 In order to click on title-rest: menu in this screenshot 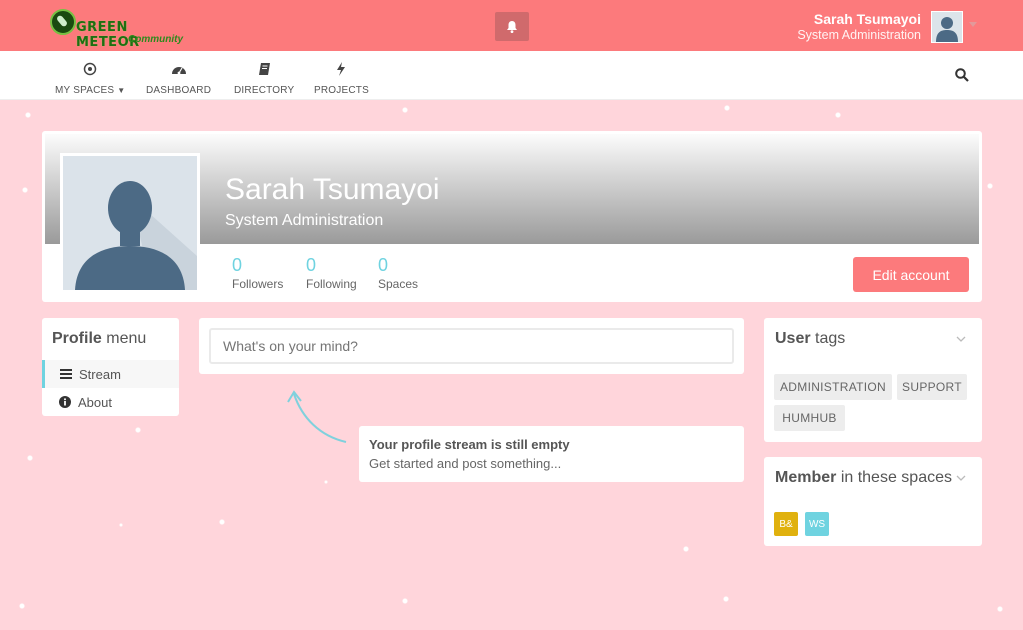, I will do `click(126, 338)`.